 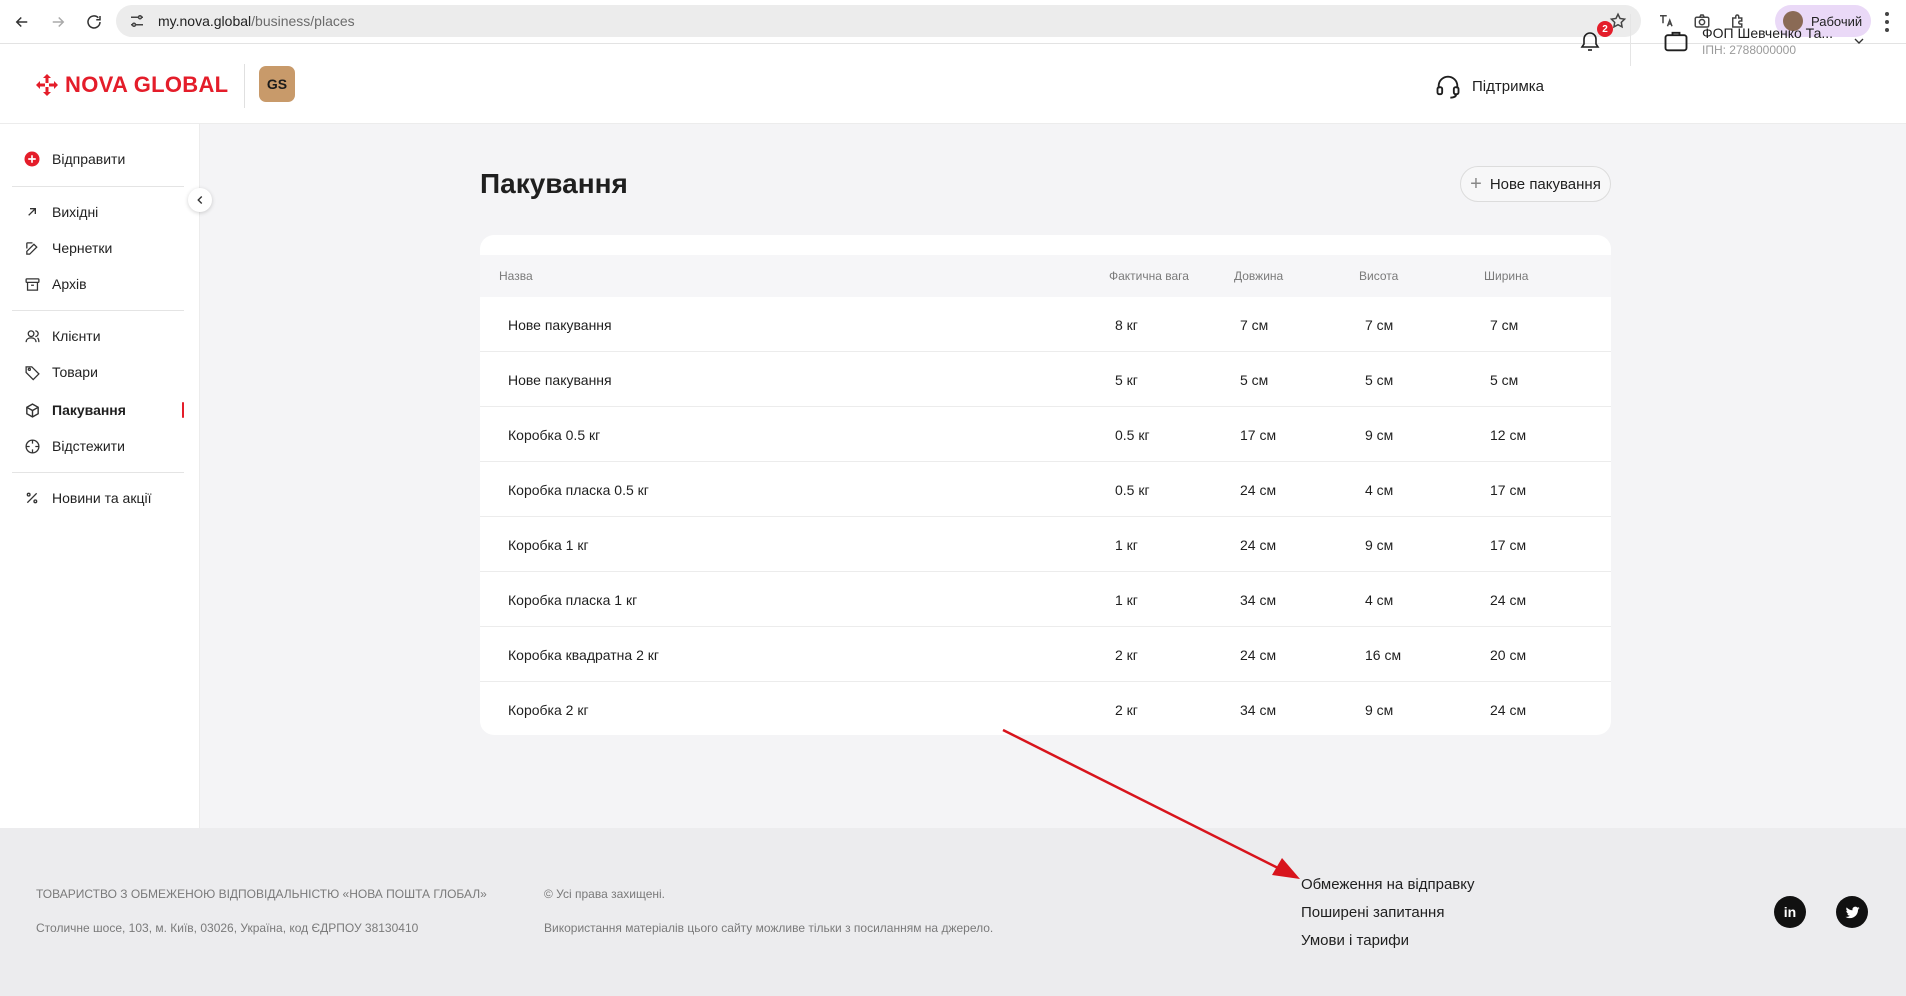 What do you see at coordinates (32, 248) in the screenshot?
I see `edit-icon` at bounding box center [32, 248].